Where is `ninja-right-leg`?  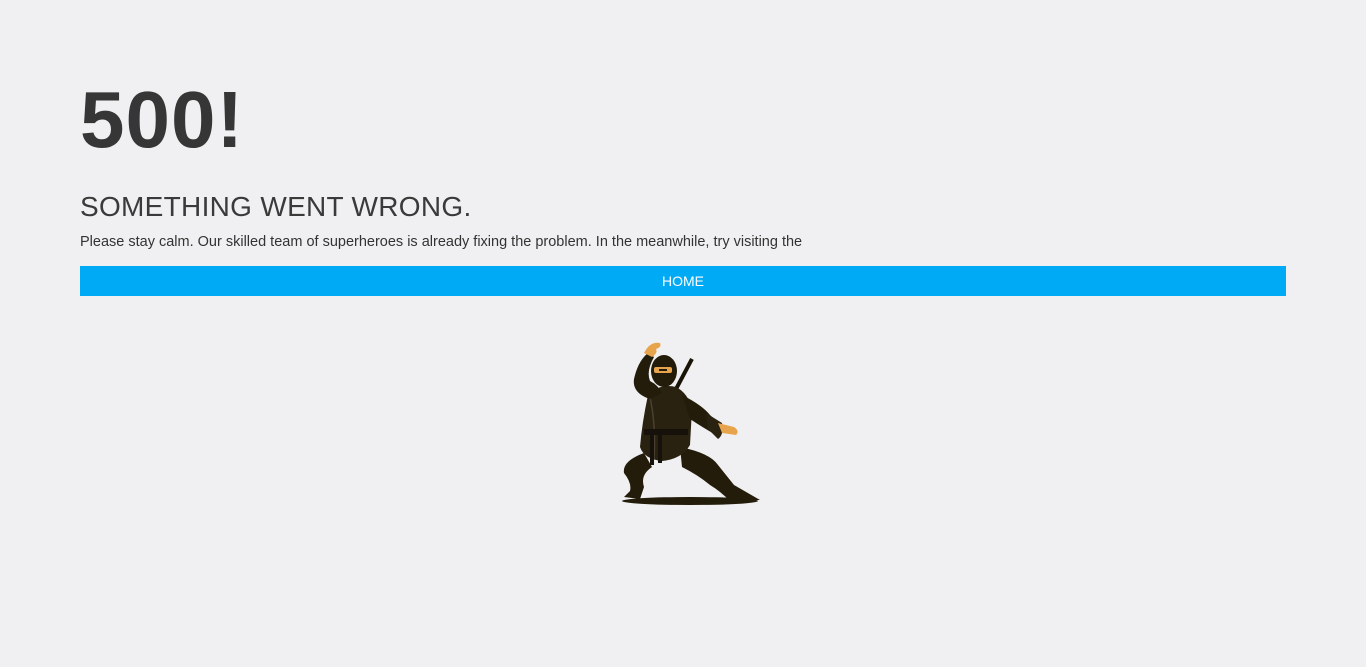
ninja-right-leg is located at coordinates (720, 474).